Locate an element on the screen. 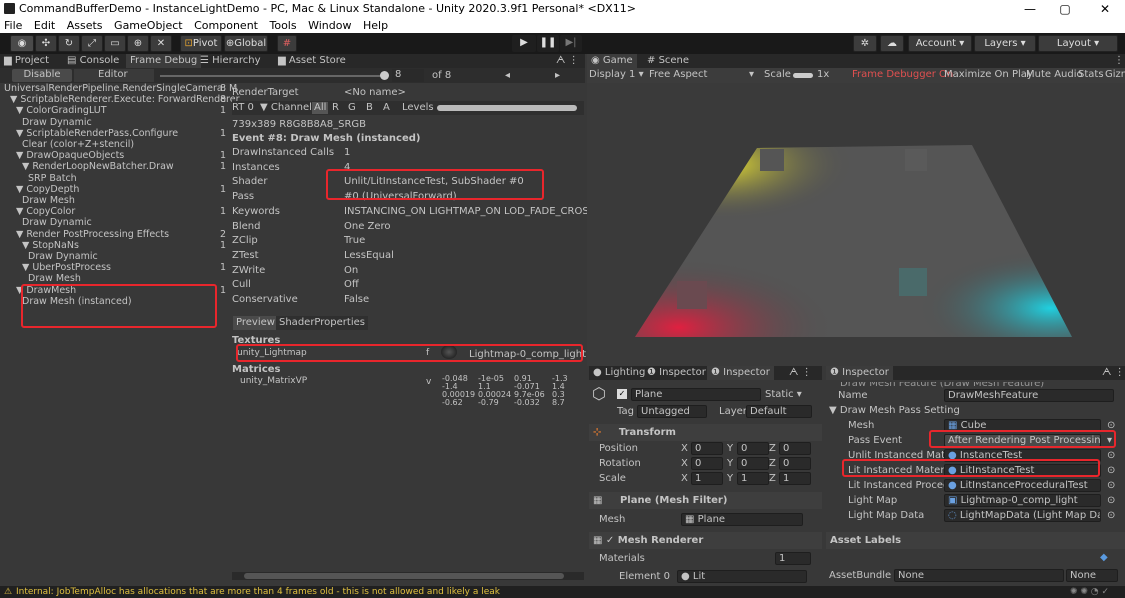 The height and width of the screenshot is (598, 1125). game-menu-icon: ⋮ is located at coordinates (1117, 61).